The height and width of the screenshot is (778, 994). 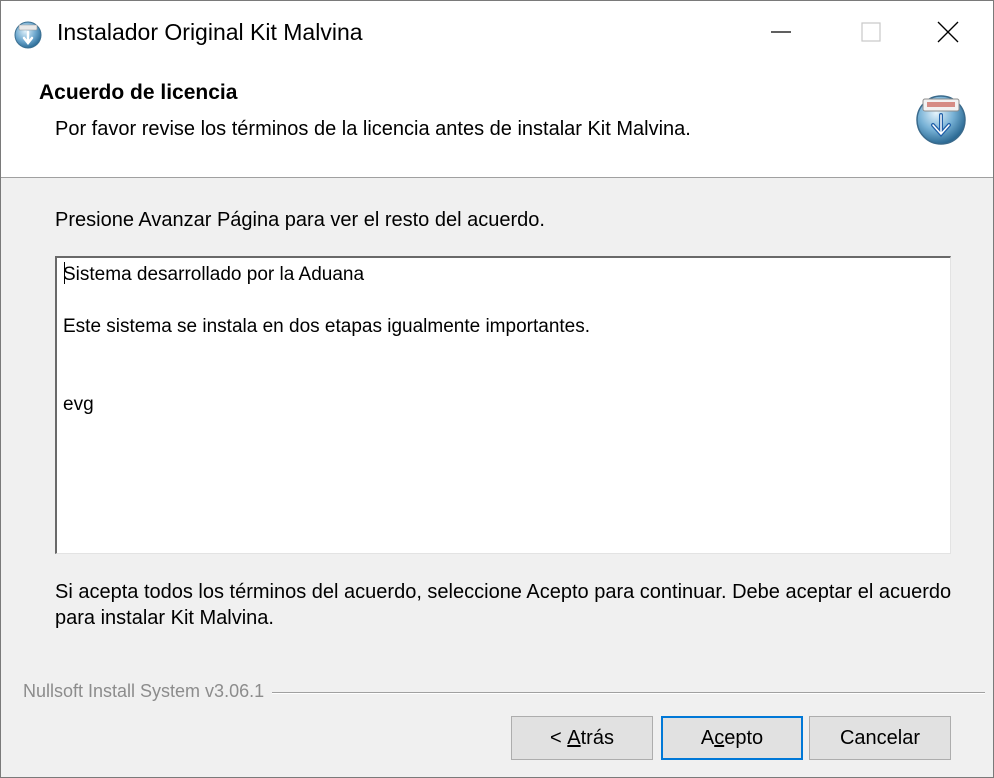 What do you see at coordinates (505, 693) in the screenshot?
I see `branding-row: Nullsoft Install System v3.06.1` at bounding box center [505, 693].